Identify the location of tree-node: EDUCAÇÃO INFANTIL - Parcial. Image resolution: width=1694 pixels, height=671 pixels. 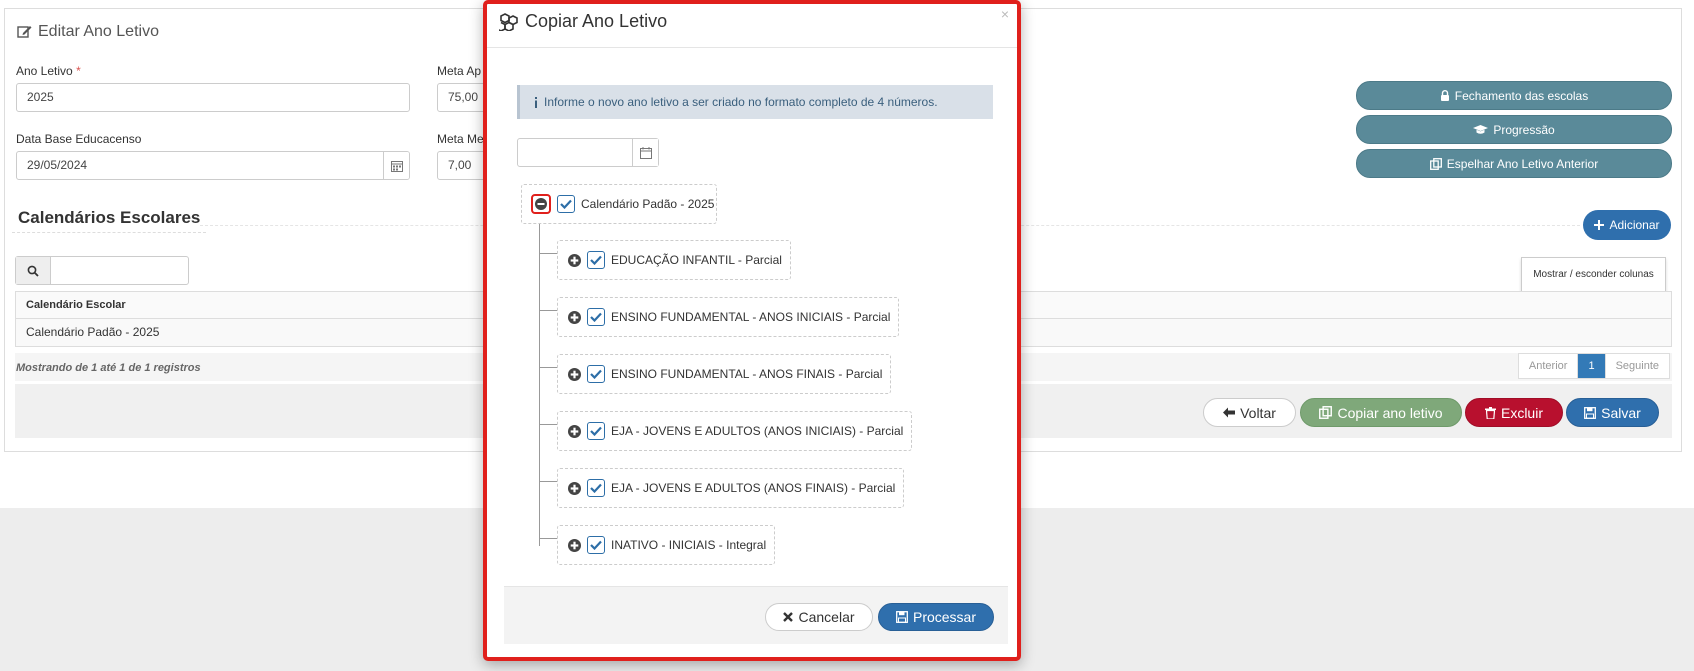
(674, 260).